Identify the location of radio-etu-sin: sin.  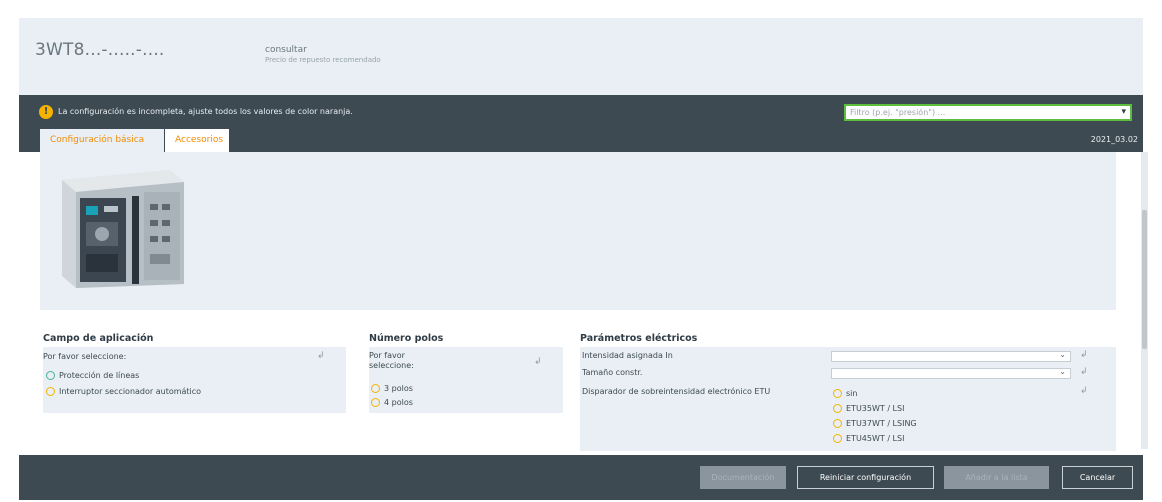
(845, 393).